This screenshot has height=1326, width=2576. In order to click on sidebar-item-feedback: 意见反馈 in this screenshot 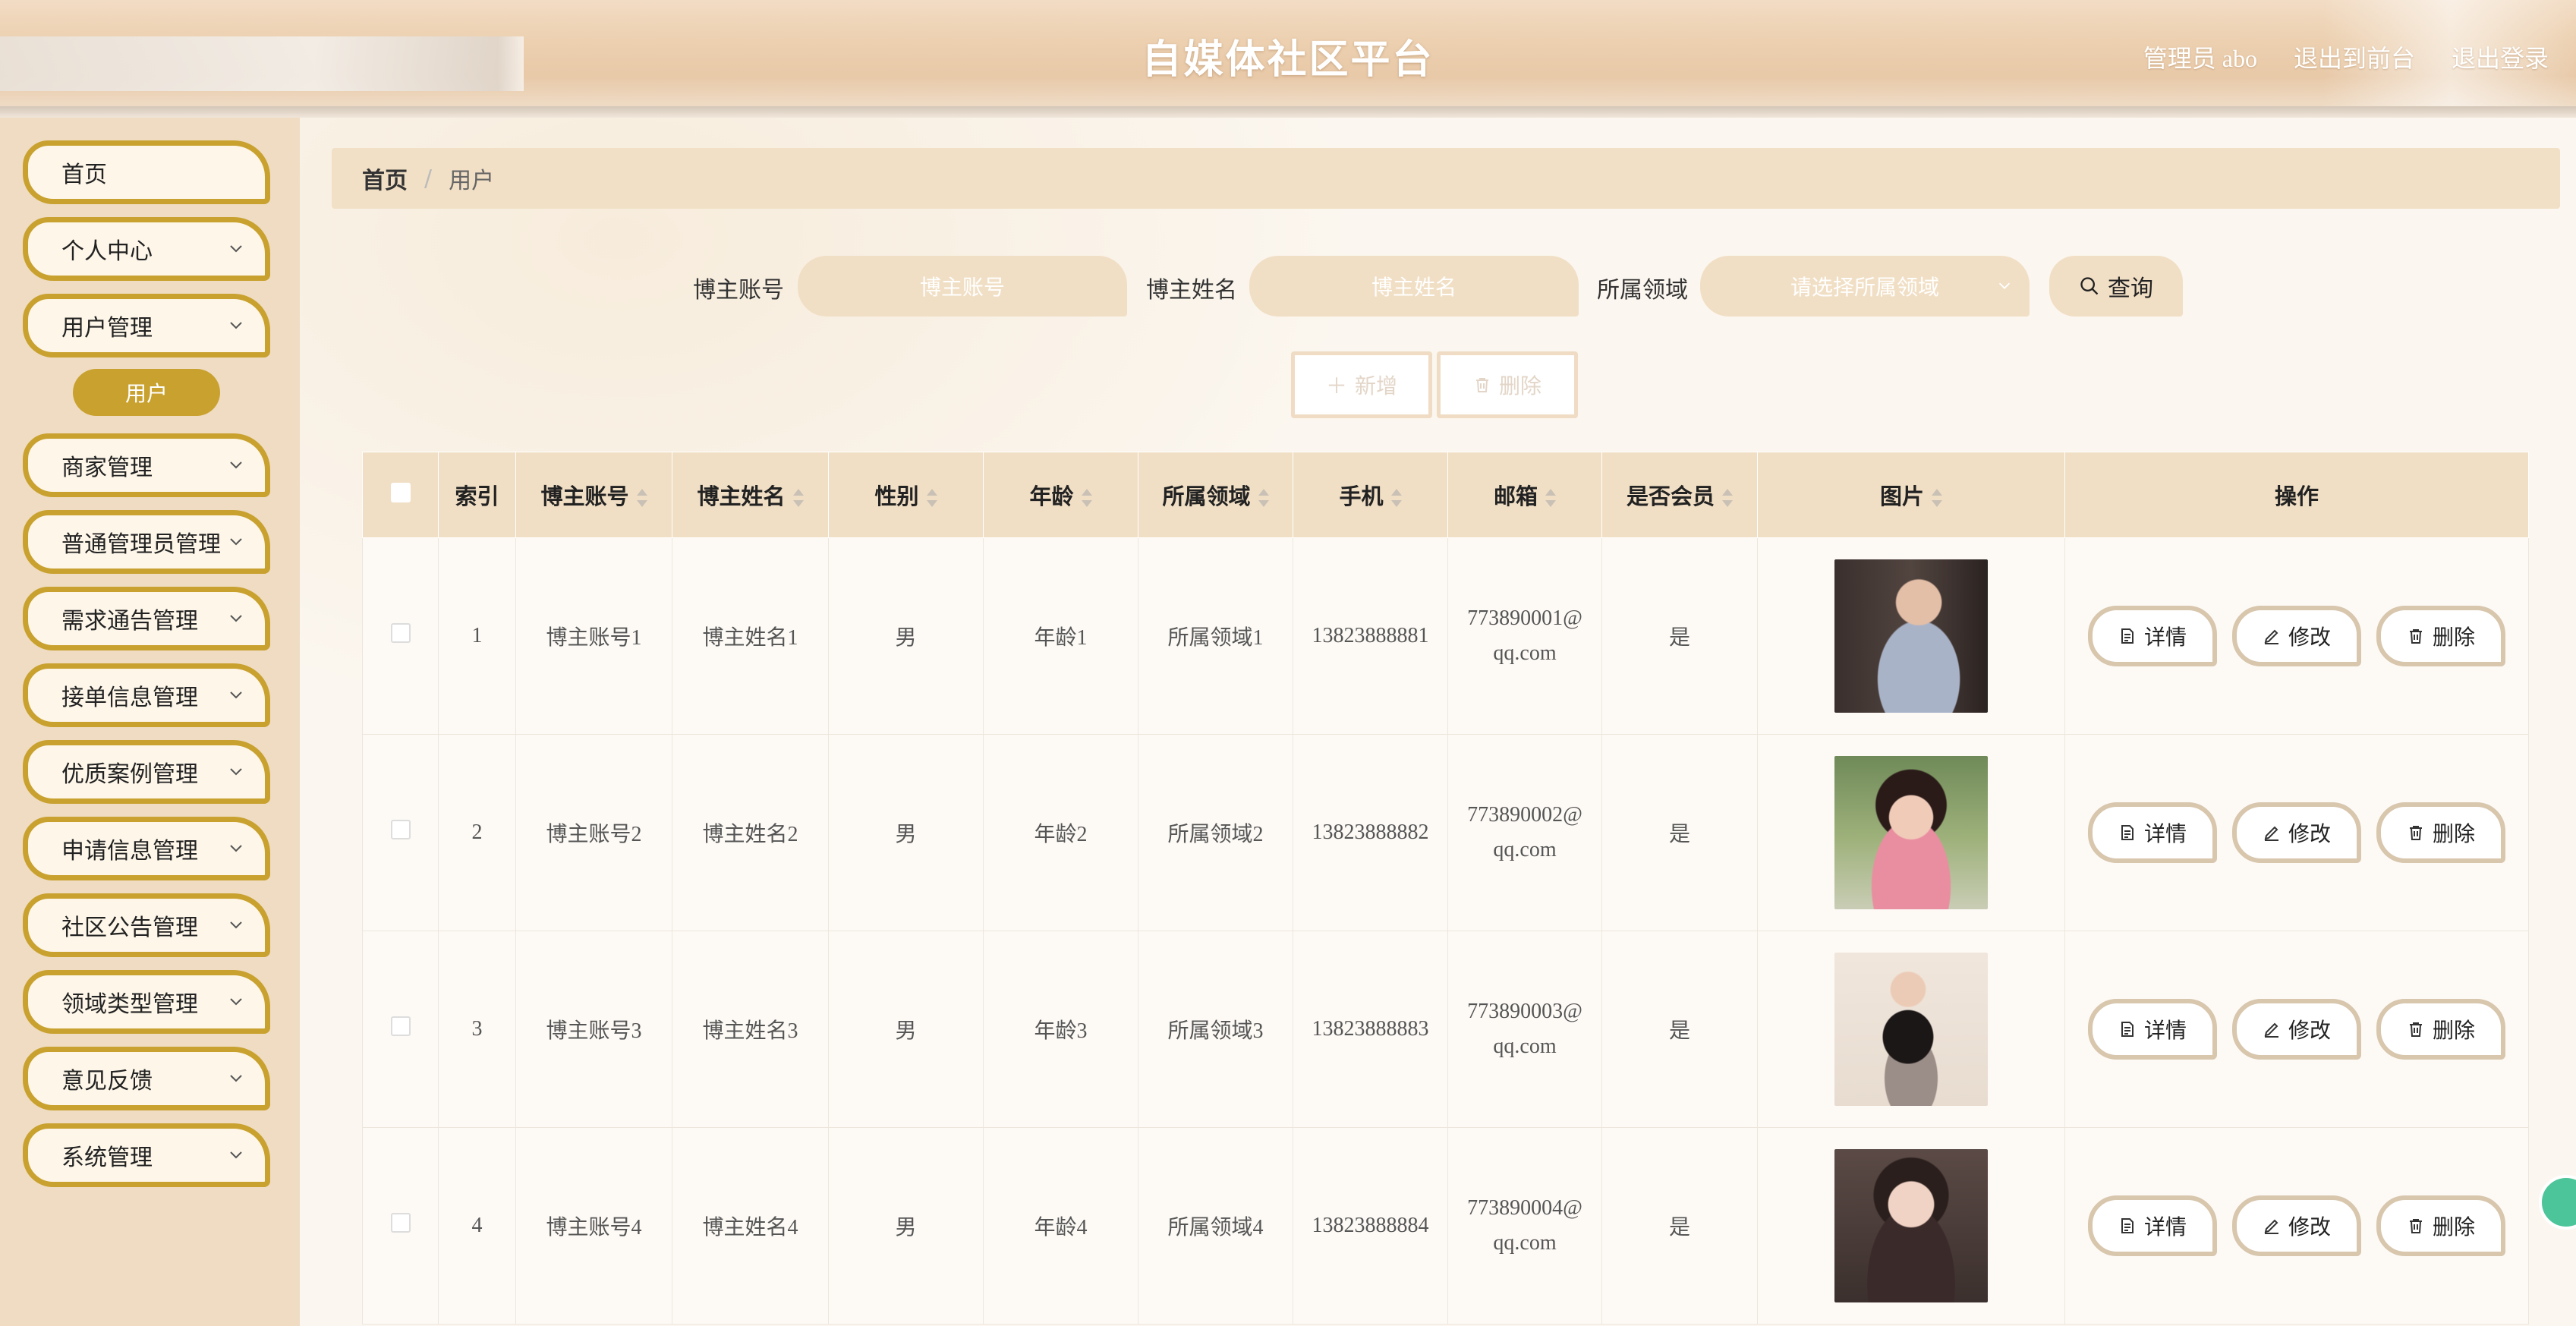, I will do `click(146, 1078)`.